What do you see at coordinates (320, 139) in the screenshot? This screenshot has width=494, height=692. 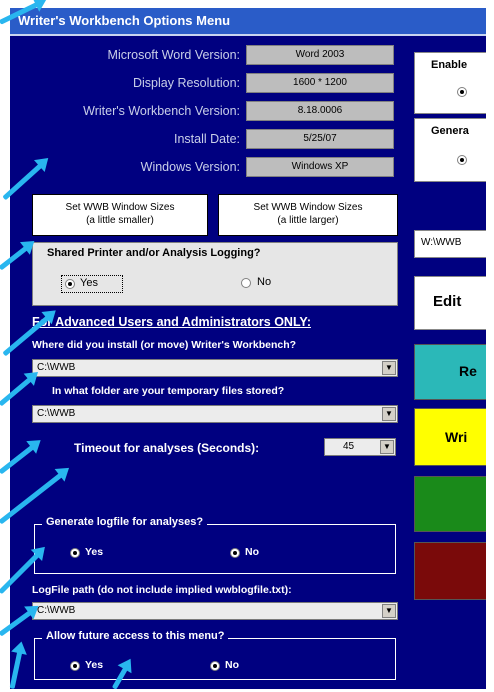 I see `install-date-value: 5/25/07` at bounding box center [320, 139].